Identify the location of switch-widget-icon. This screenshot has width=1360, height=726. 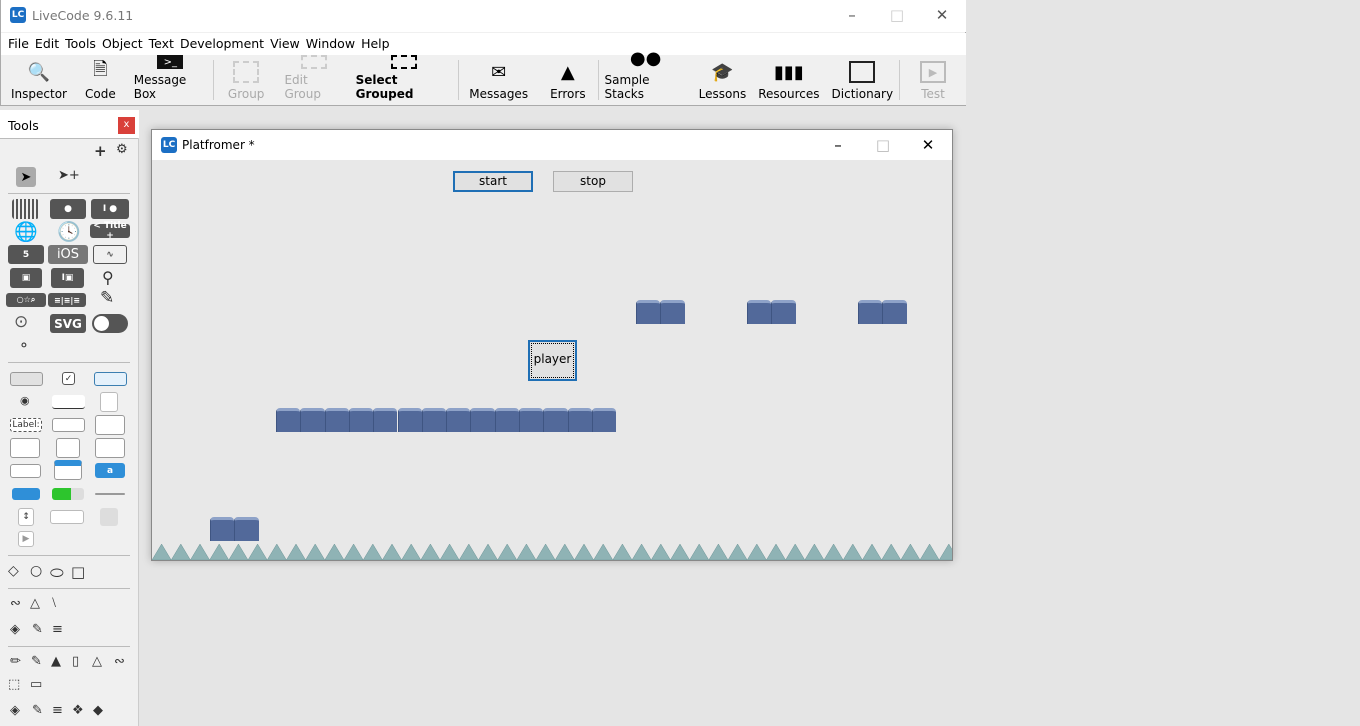
(110, 323).